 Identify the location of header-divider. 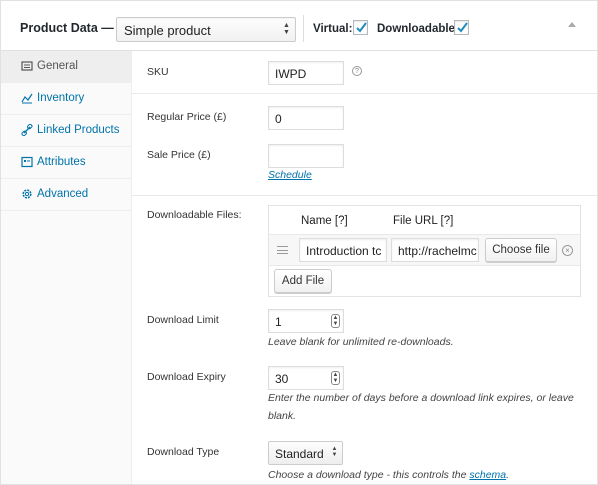
(303, 28).